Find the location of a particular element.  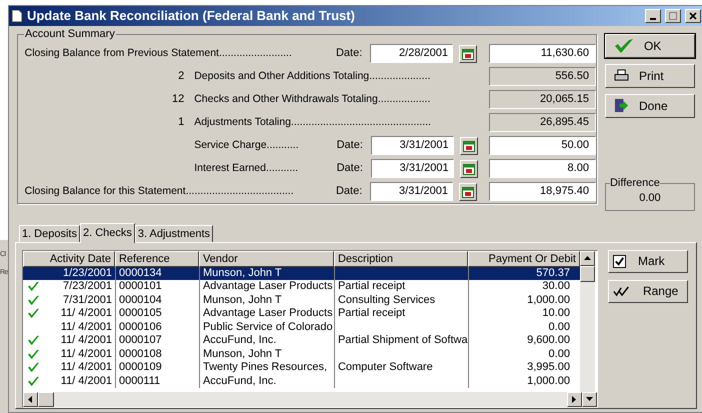

table-row: 11/ 4/2001 0000107 AccuFund, Inc. Partial Shipment of Softwa 9,600.00 is located at coordinates (301, 341).